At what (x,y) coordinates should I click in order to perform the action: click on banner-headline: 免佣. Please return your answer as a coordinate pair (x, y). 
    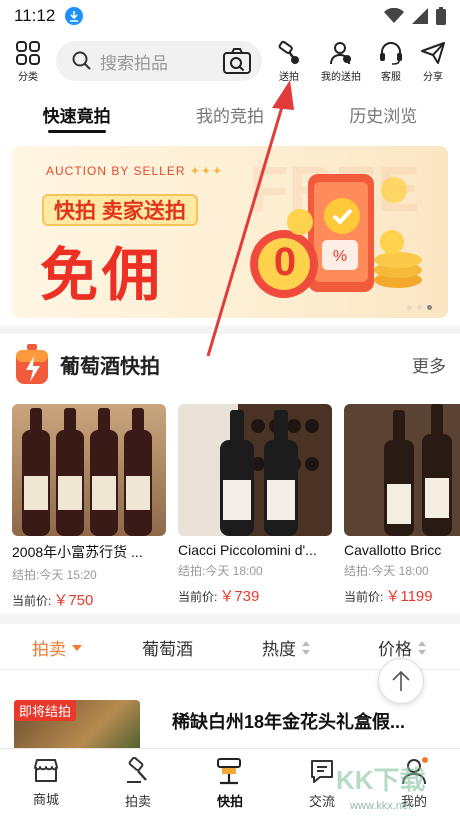
    Looking at the image, I should click on (102, 275).